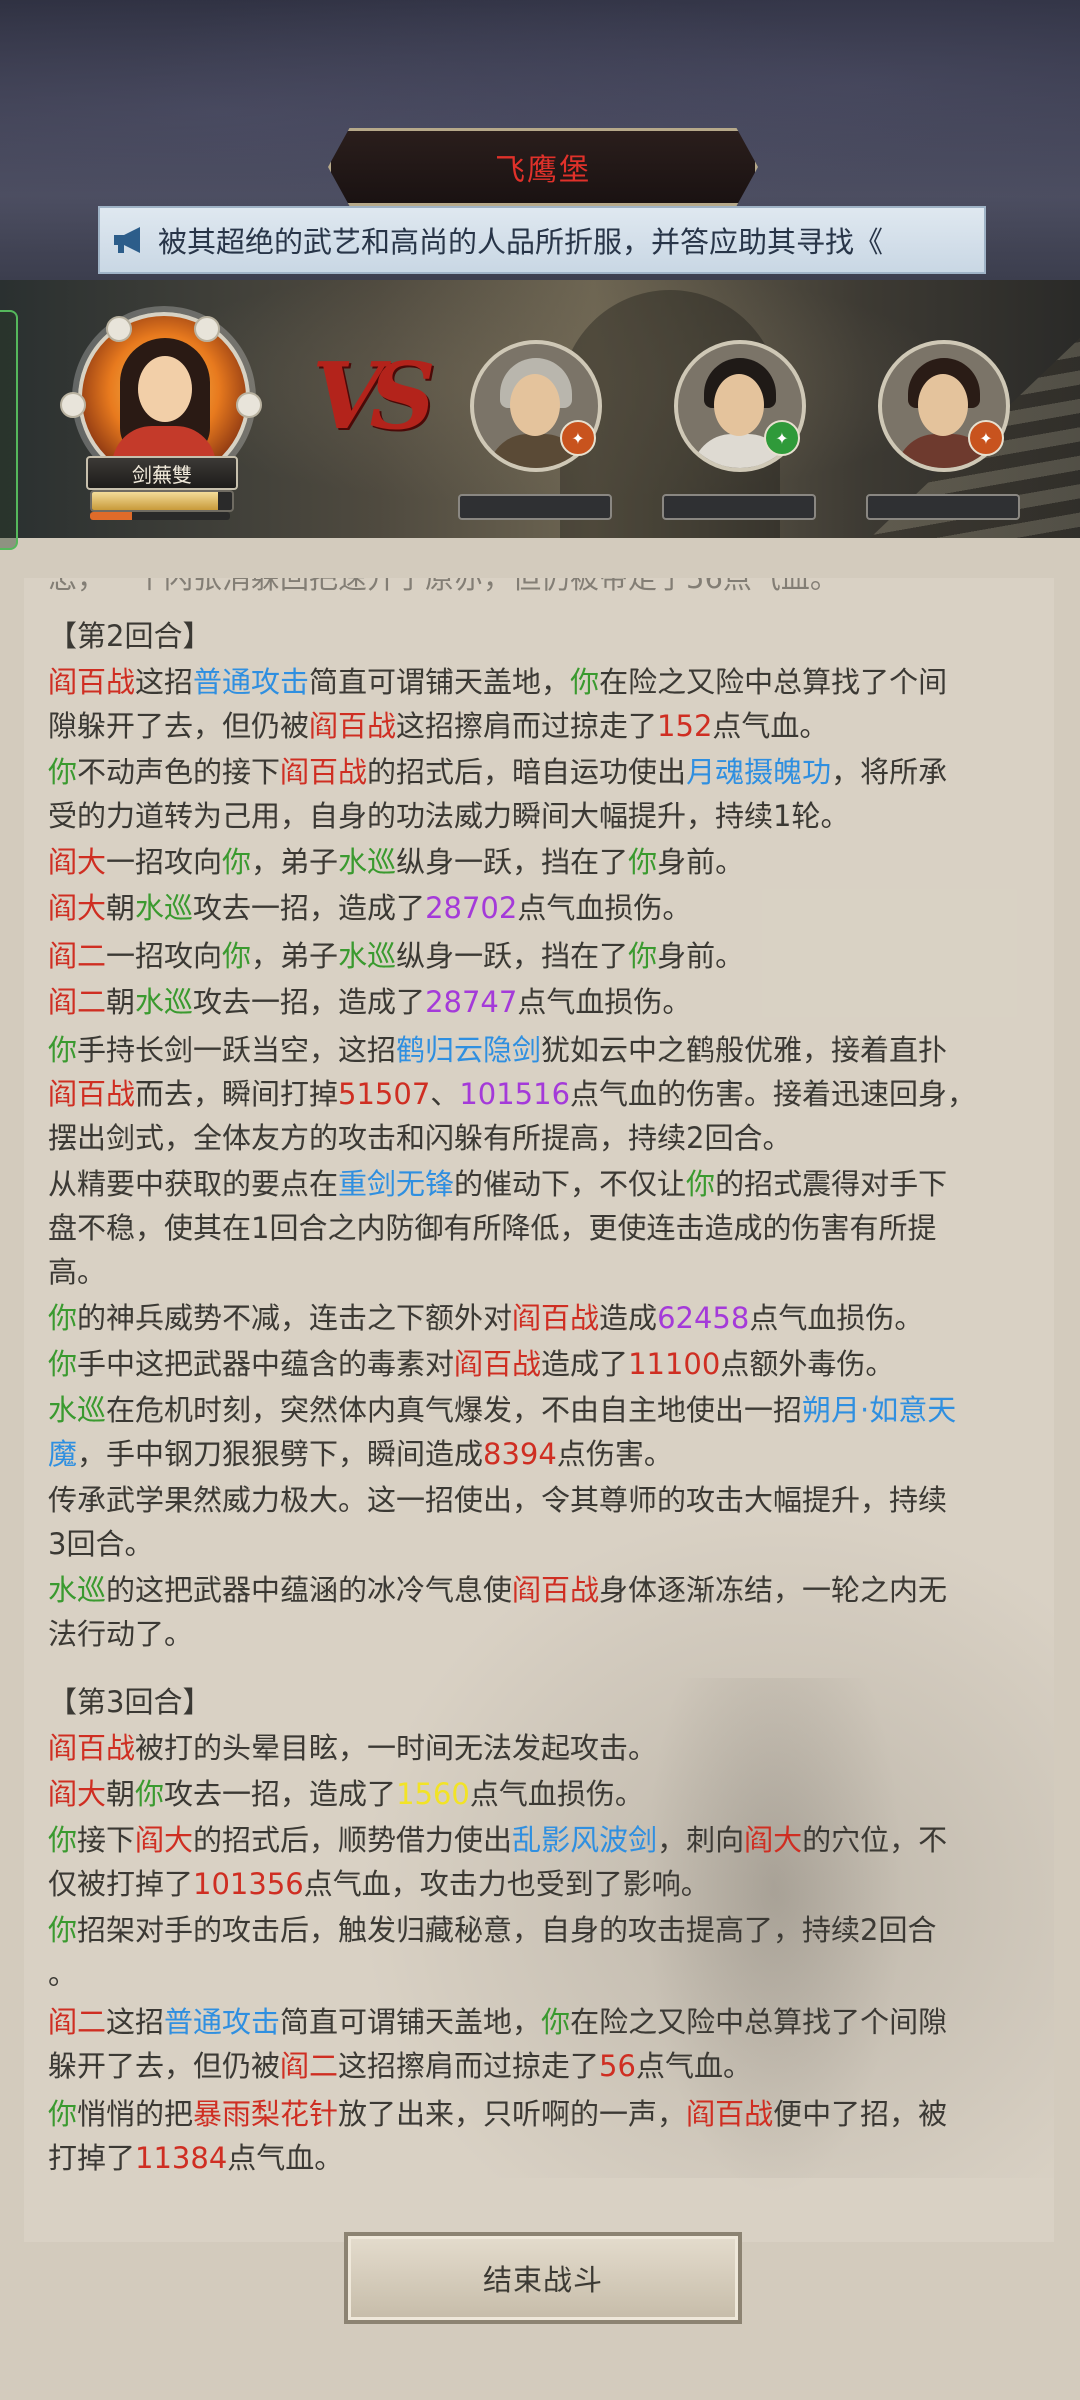  I want to click on player-nameplate: 剑蕪雙, so click(162, 473).